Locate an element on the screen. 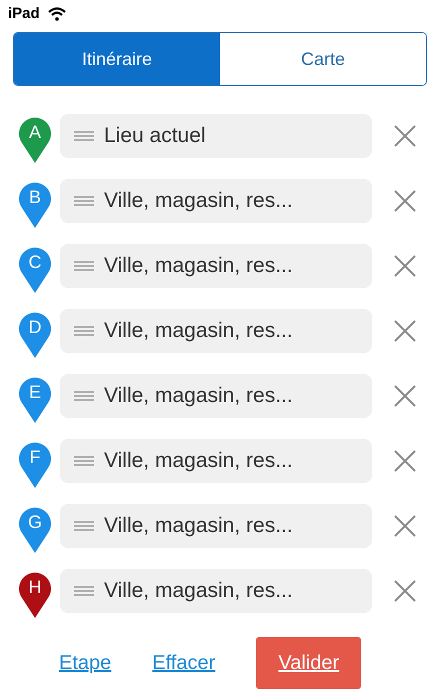  pin-letter: A is located at coordinates (35, 132).